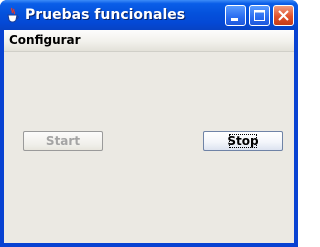 The height and width of the screenshot is (247, 320). What do you see at coordinates (13, 15) in the screenshot?
I see `java-cup-icon` at bounding box center [13, 15].